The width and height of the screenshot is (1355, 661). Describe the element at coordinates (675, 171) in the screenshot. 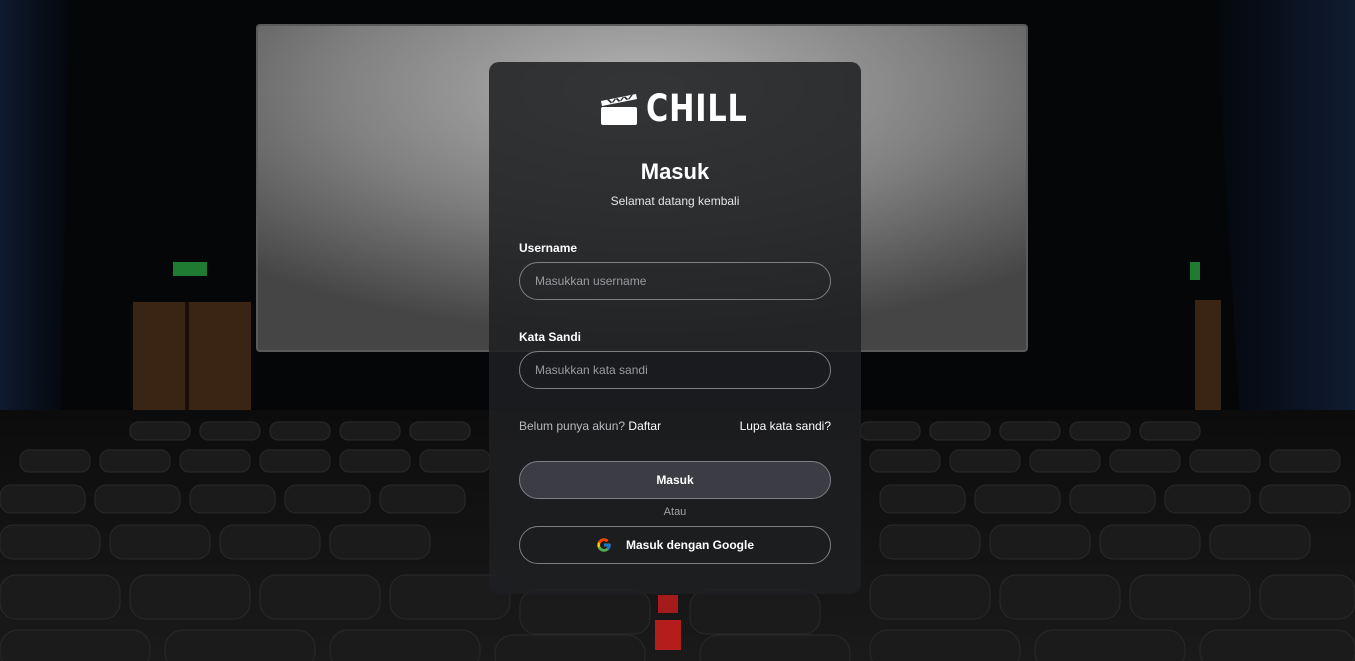

I see `page-title: Masuk` at that location.